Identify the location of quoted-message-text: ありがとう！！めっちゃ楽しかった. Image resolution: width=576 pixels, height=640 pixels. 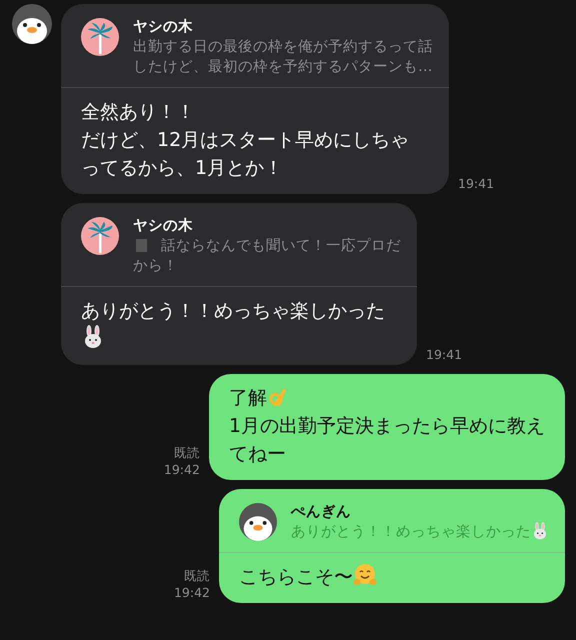
(420, 532).